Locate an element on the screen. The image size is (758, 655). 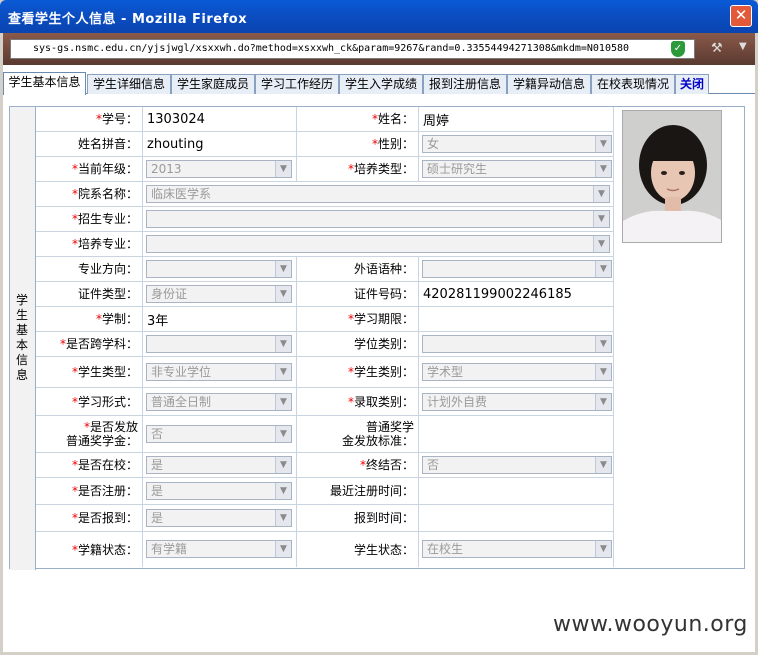
tab-work-history: 学习工作经历 is located at coordinates (297, 84).